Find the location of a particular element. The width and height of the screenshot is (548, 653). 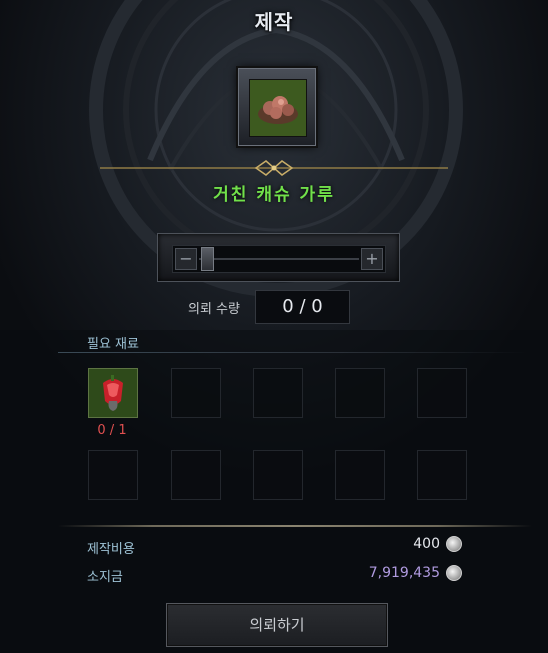

cost-divider is located at coordinates (295, 526).